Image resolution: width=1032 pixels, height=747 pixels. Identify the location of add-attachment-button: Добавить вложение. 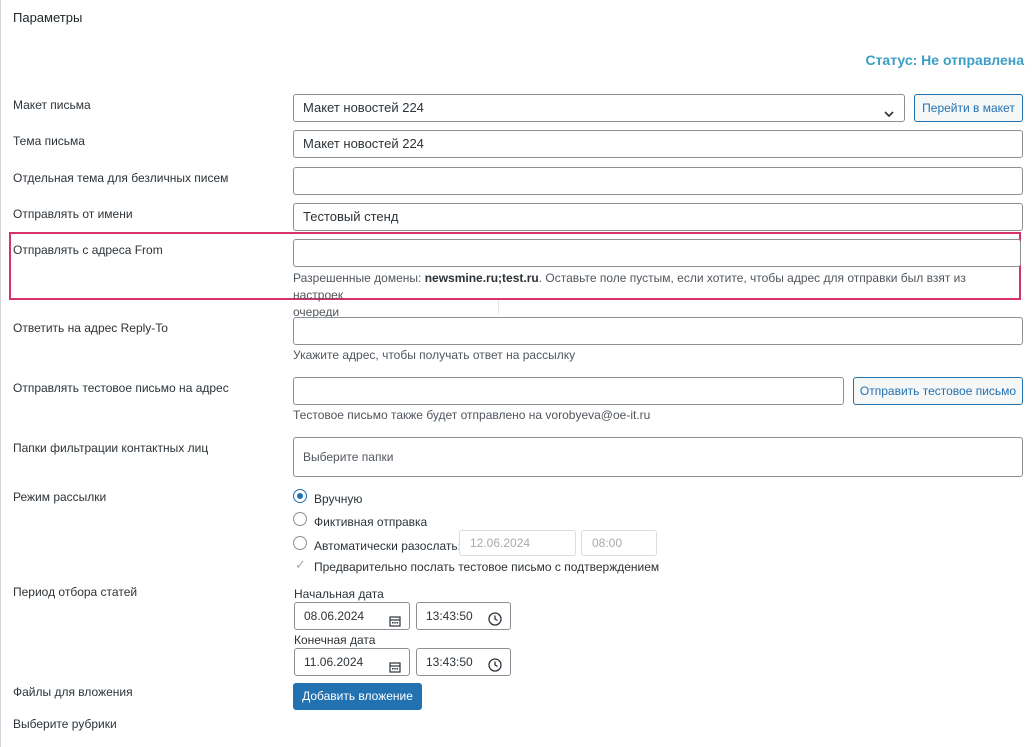
(357, 696).